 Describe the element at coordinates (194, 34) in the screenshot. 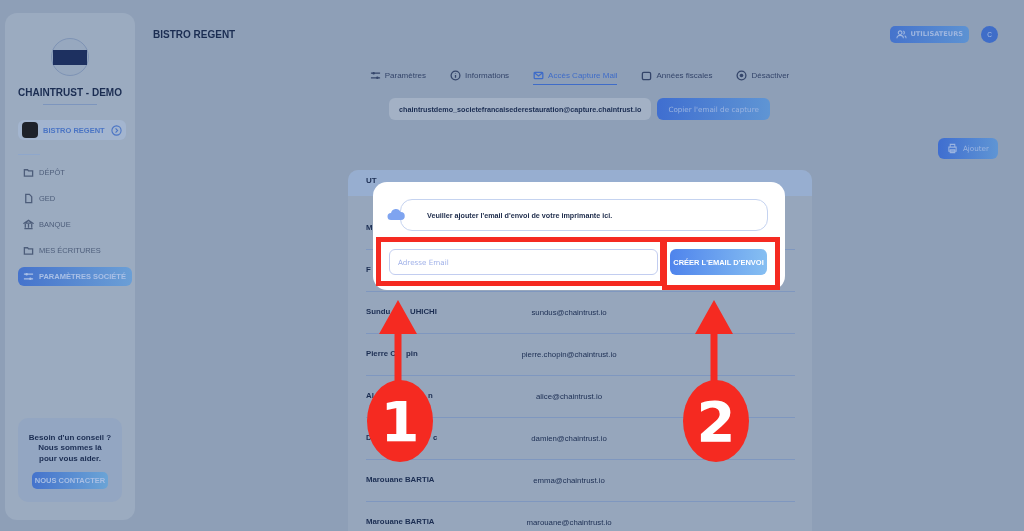

I see `page-title: BISTRO REGENT` at that location.